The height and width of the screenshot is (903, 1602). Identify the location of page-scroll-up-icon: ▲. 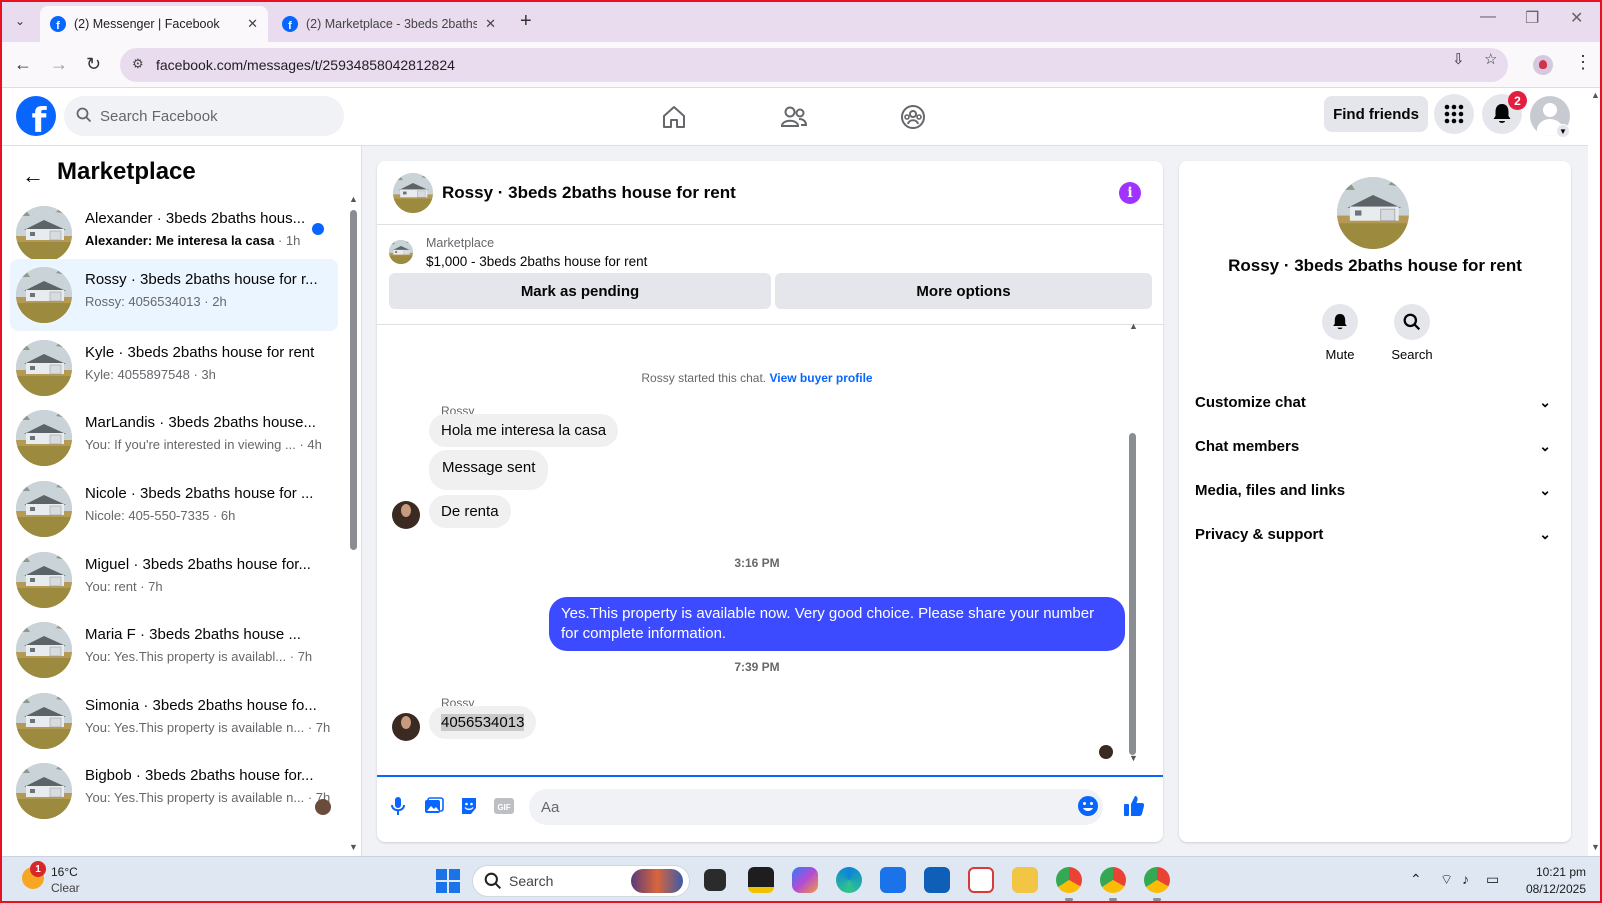
(1595, 95).